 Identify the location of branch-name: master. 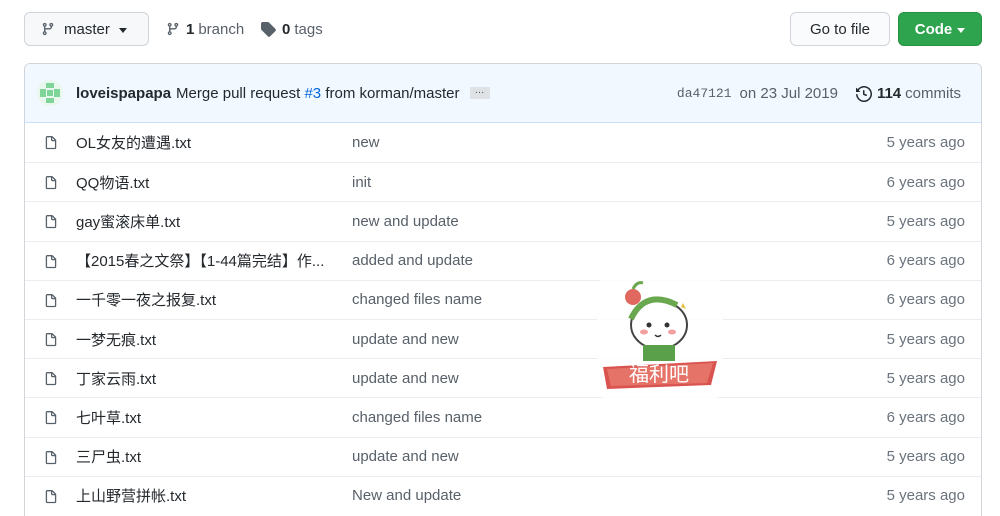
(87, 29).